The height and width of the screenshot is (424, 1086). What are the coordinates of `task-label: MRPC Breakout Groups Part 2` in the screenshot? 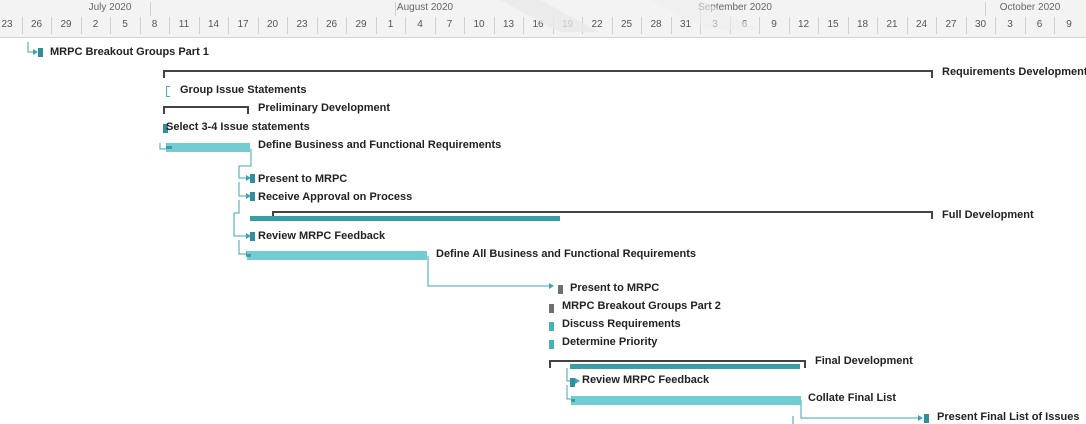 It's located at (641, 306).